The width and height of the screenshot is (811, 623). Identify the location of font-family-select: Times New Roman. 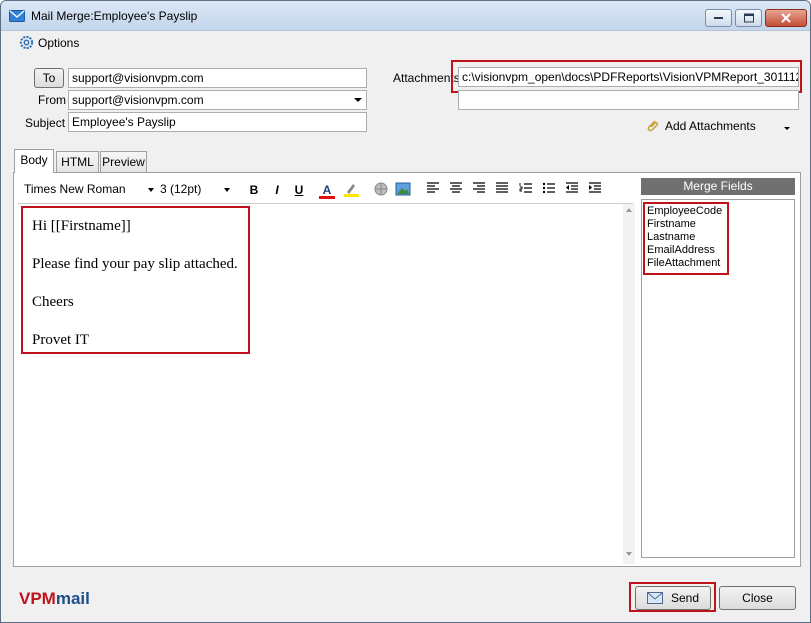
(89, 189).